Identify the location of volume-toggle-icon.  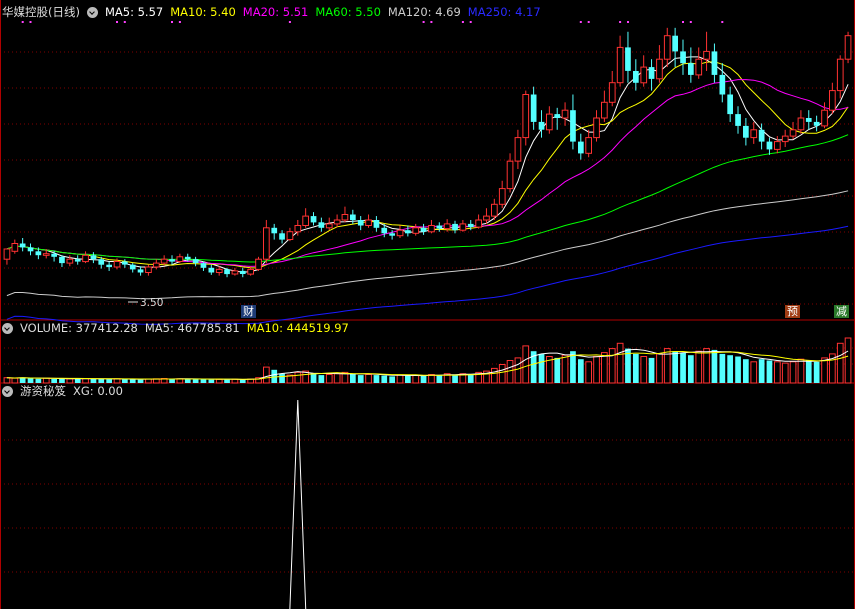
(7, 328).